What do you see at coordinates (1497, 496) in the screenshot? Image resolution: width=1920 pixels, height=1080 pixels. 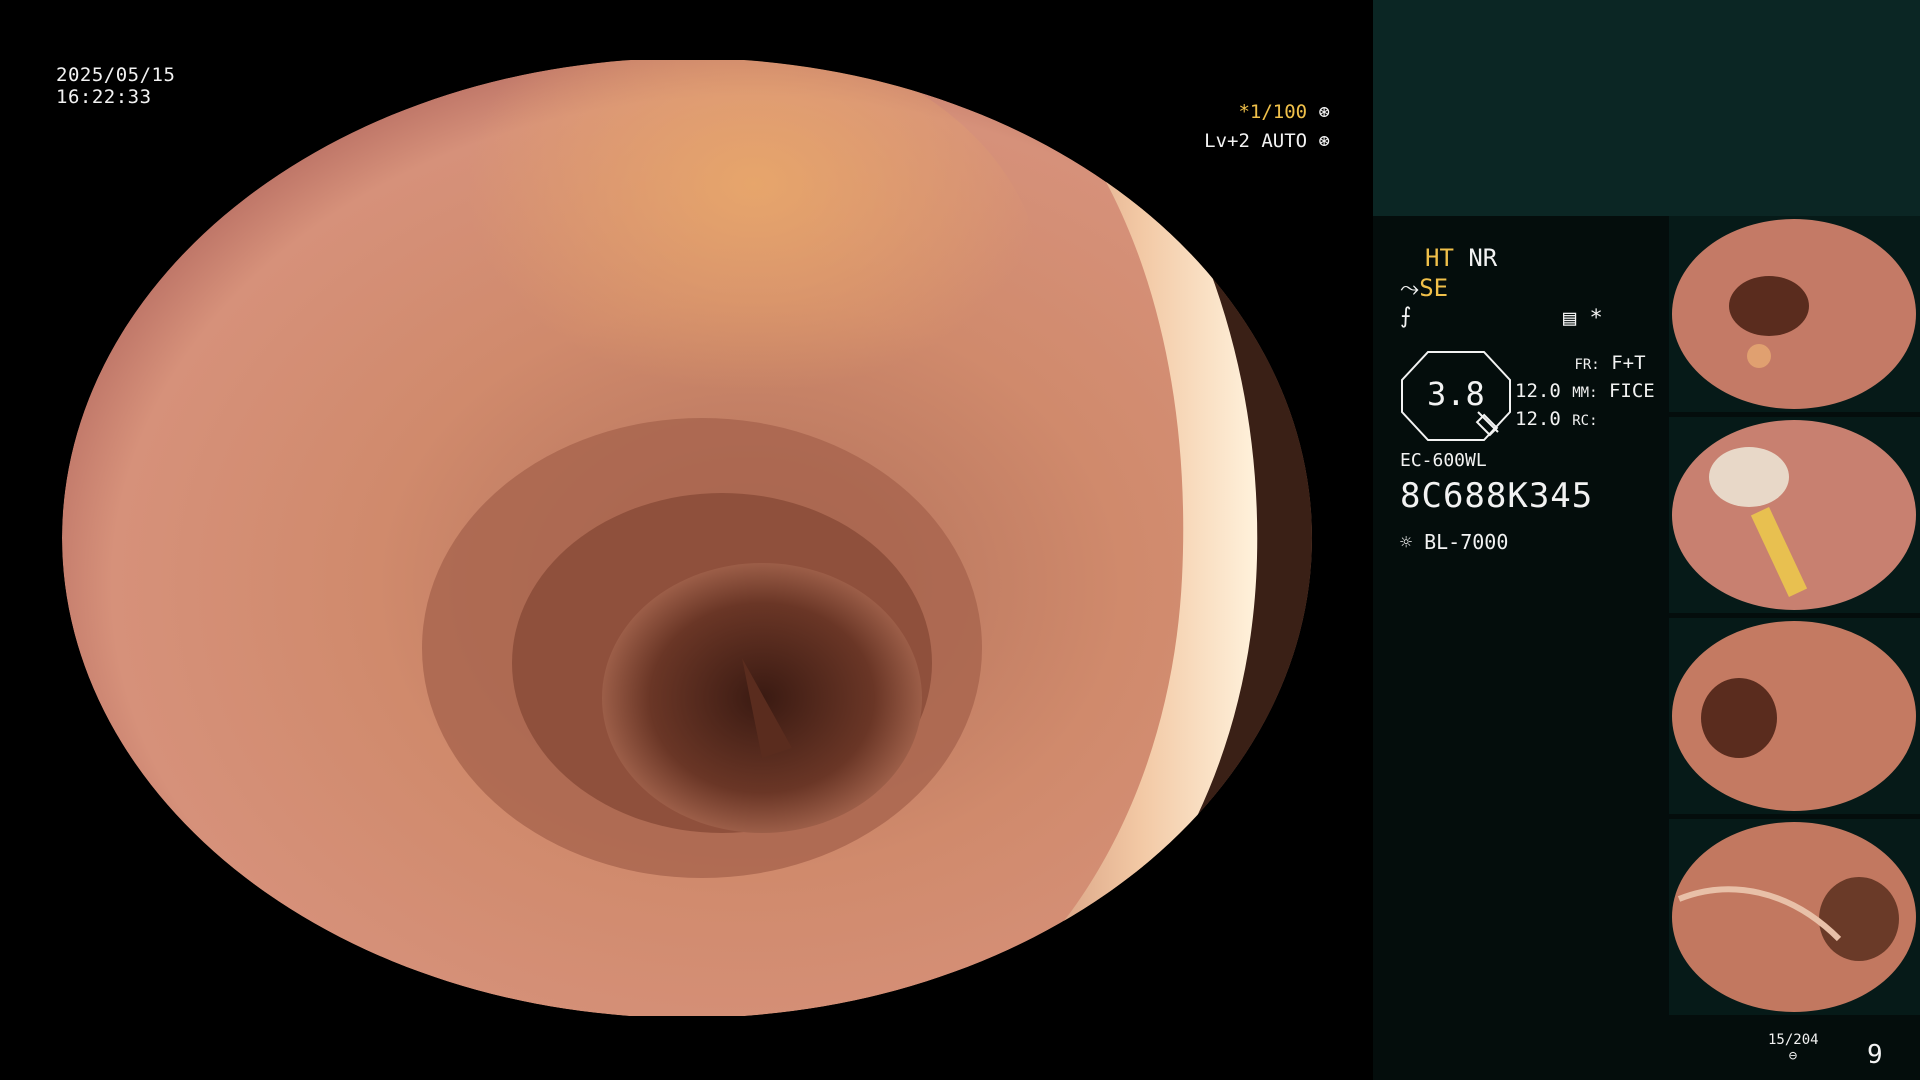 I see `scope-serial: 8C688K345` at bounding box center [1497, 496].